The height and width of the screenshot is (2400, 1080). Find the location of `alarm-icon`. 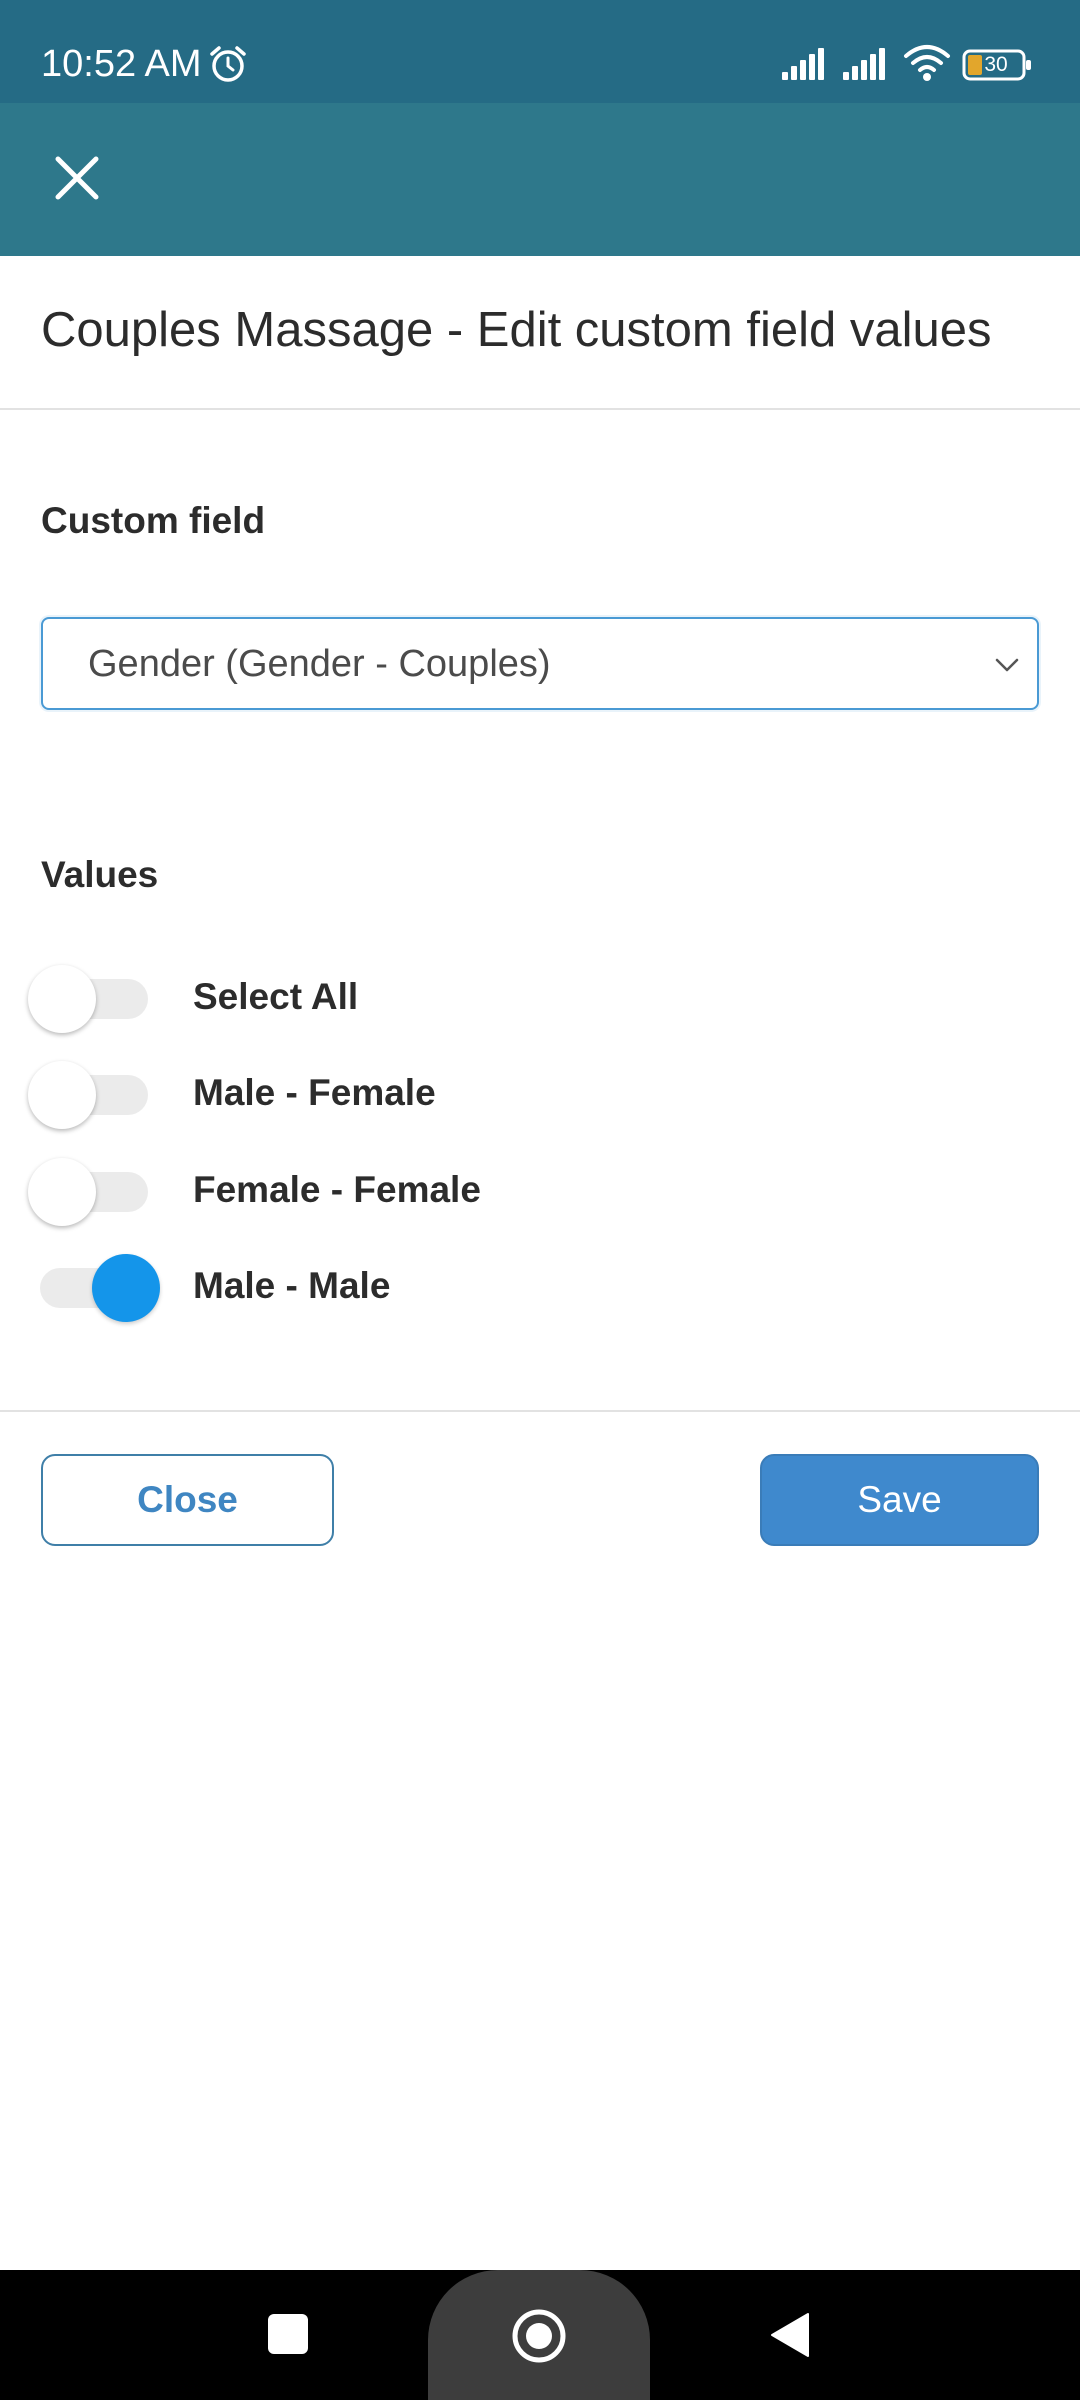

alarm-icon is located at coordinates (228, 64).